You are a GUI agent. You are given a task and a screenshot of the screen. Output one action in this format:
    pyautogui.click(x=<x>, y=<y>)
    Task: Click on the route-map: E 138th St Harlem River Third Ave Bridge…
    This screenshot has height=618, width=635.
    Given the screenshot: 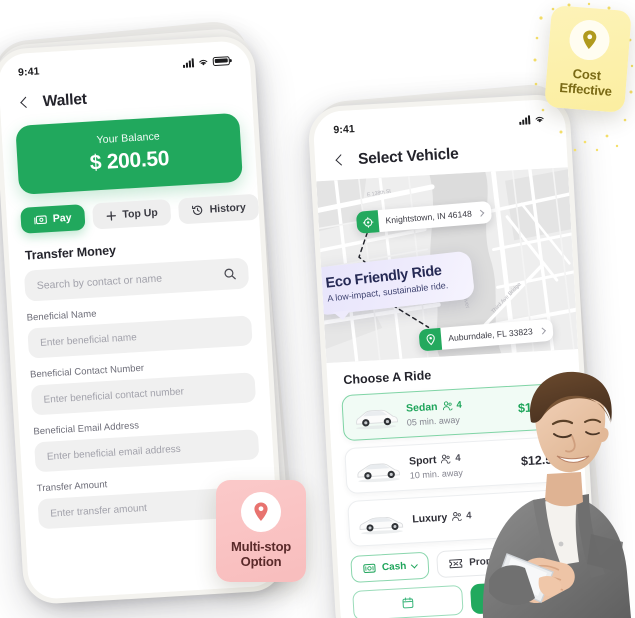 What is the action you would take?
    pyautogui.click(x=447, y=265)
    